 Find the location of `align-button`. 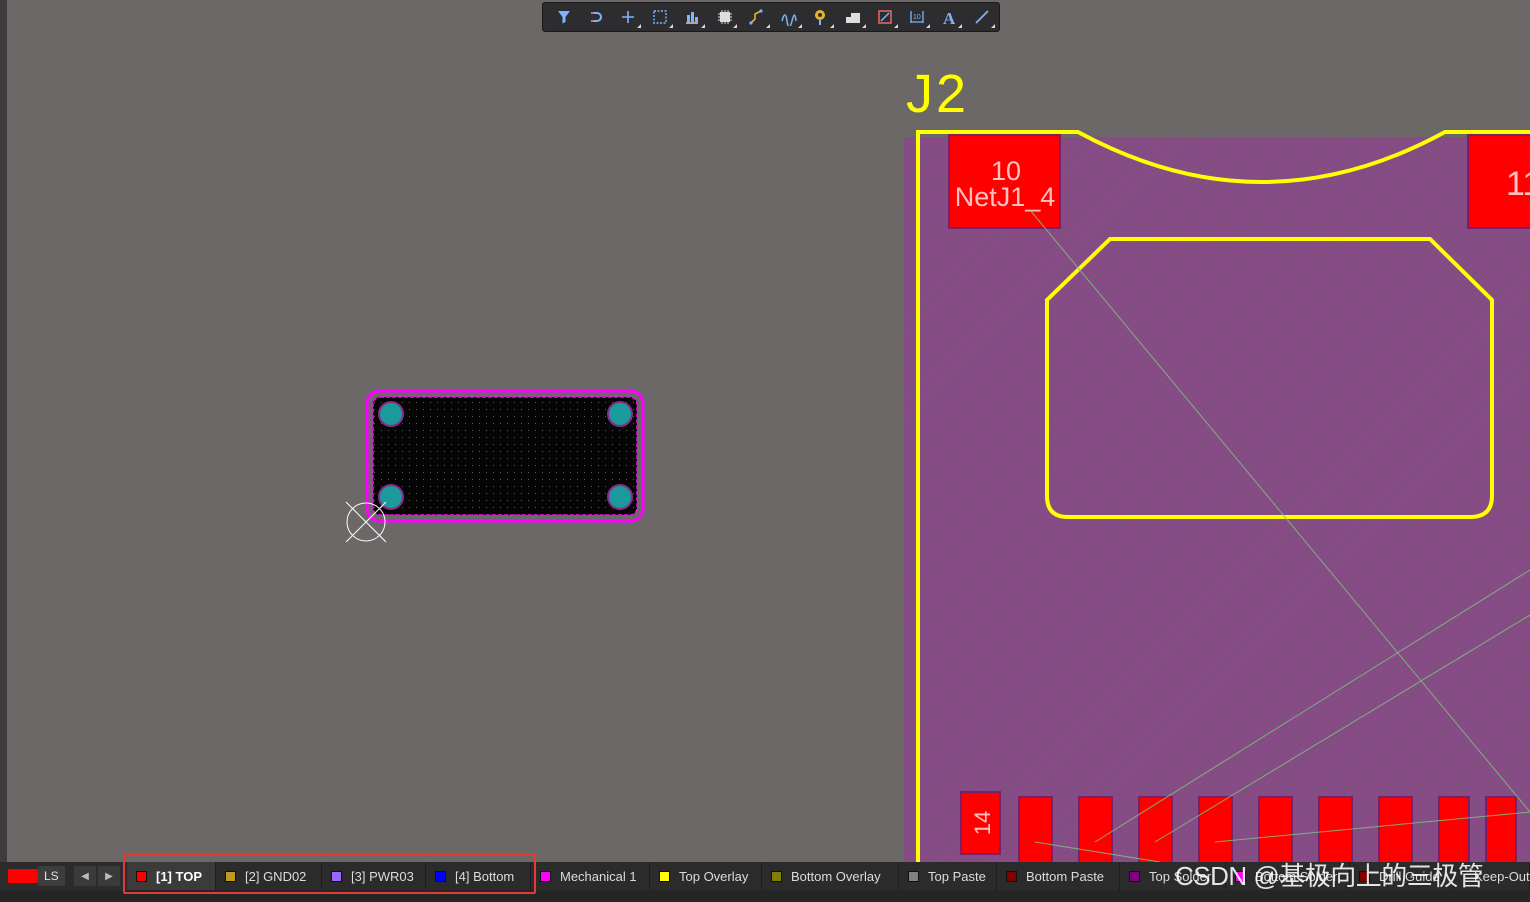

align-button is located at coordinates (693, 17).